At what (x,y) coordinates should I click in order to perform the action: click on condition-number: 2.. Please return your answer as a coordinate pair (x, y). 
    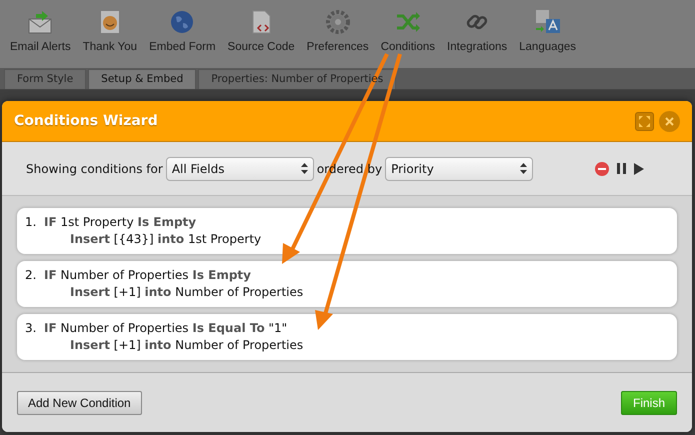
    Looking at the image, I should click on (31, 275).